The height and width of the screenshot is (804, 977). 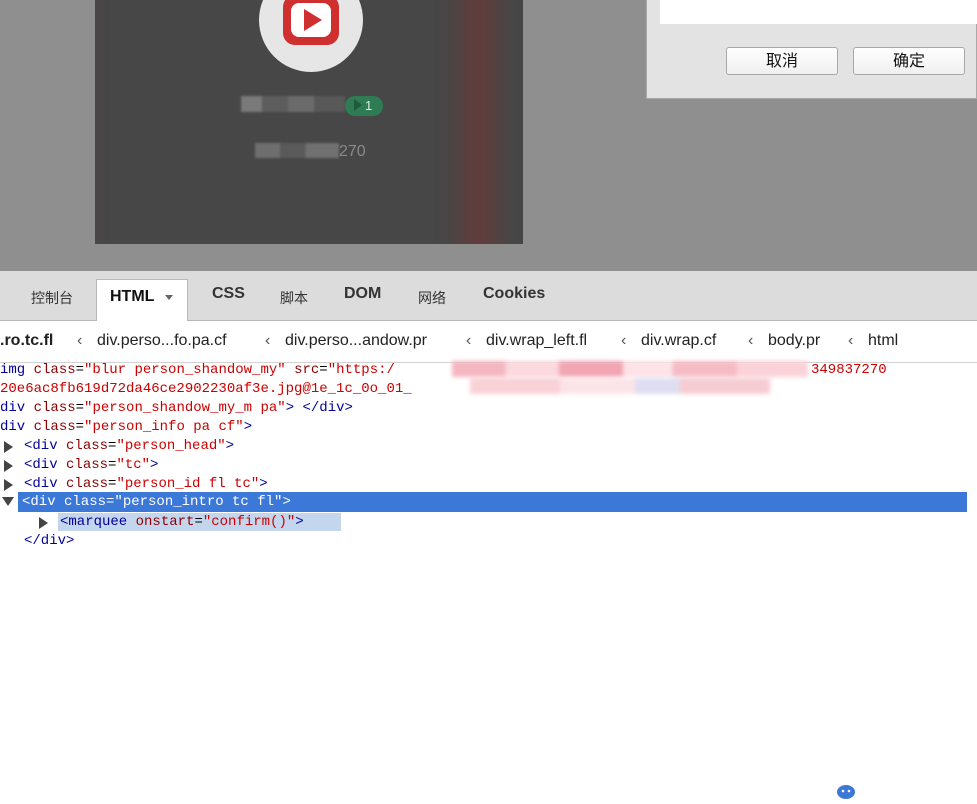 What do you see at coordinates (49, 541) in the screenshot?
I see `tree-node-close: </div>` at bounding box center [49, 541].